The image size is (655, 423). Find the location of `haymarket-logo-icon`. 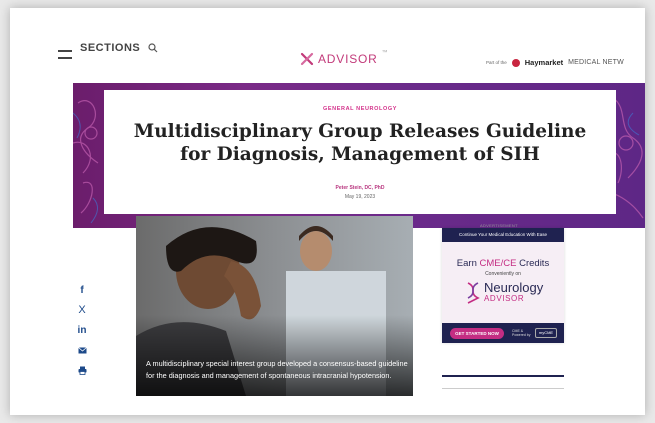

haymarket-logo-icon is located at coordinates (515, 62).